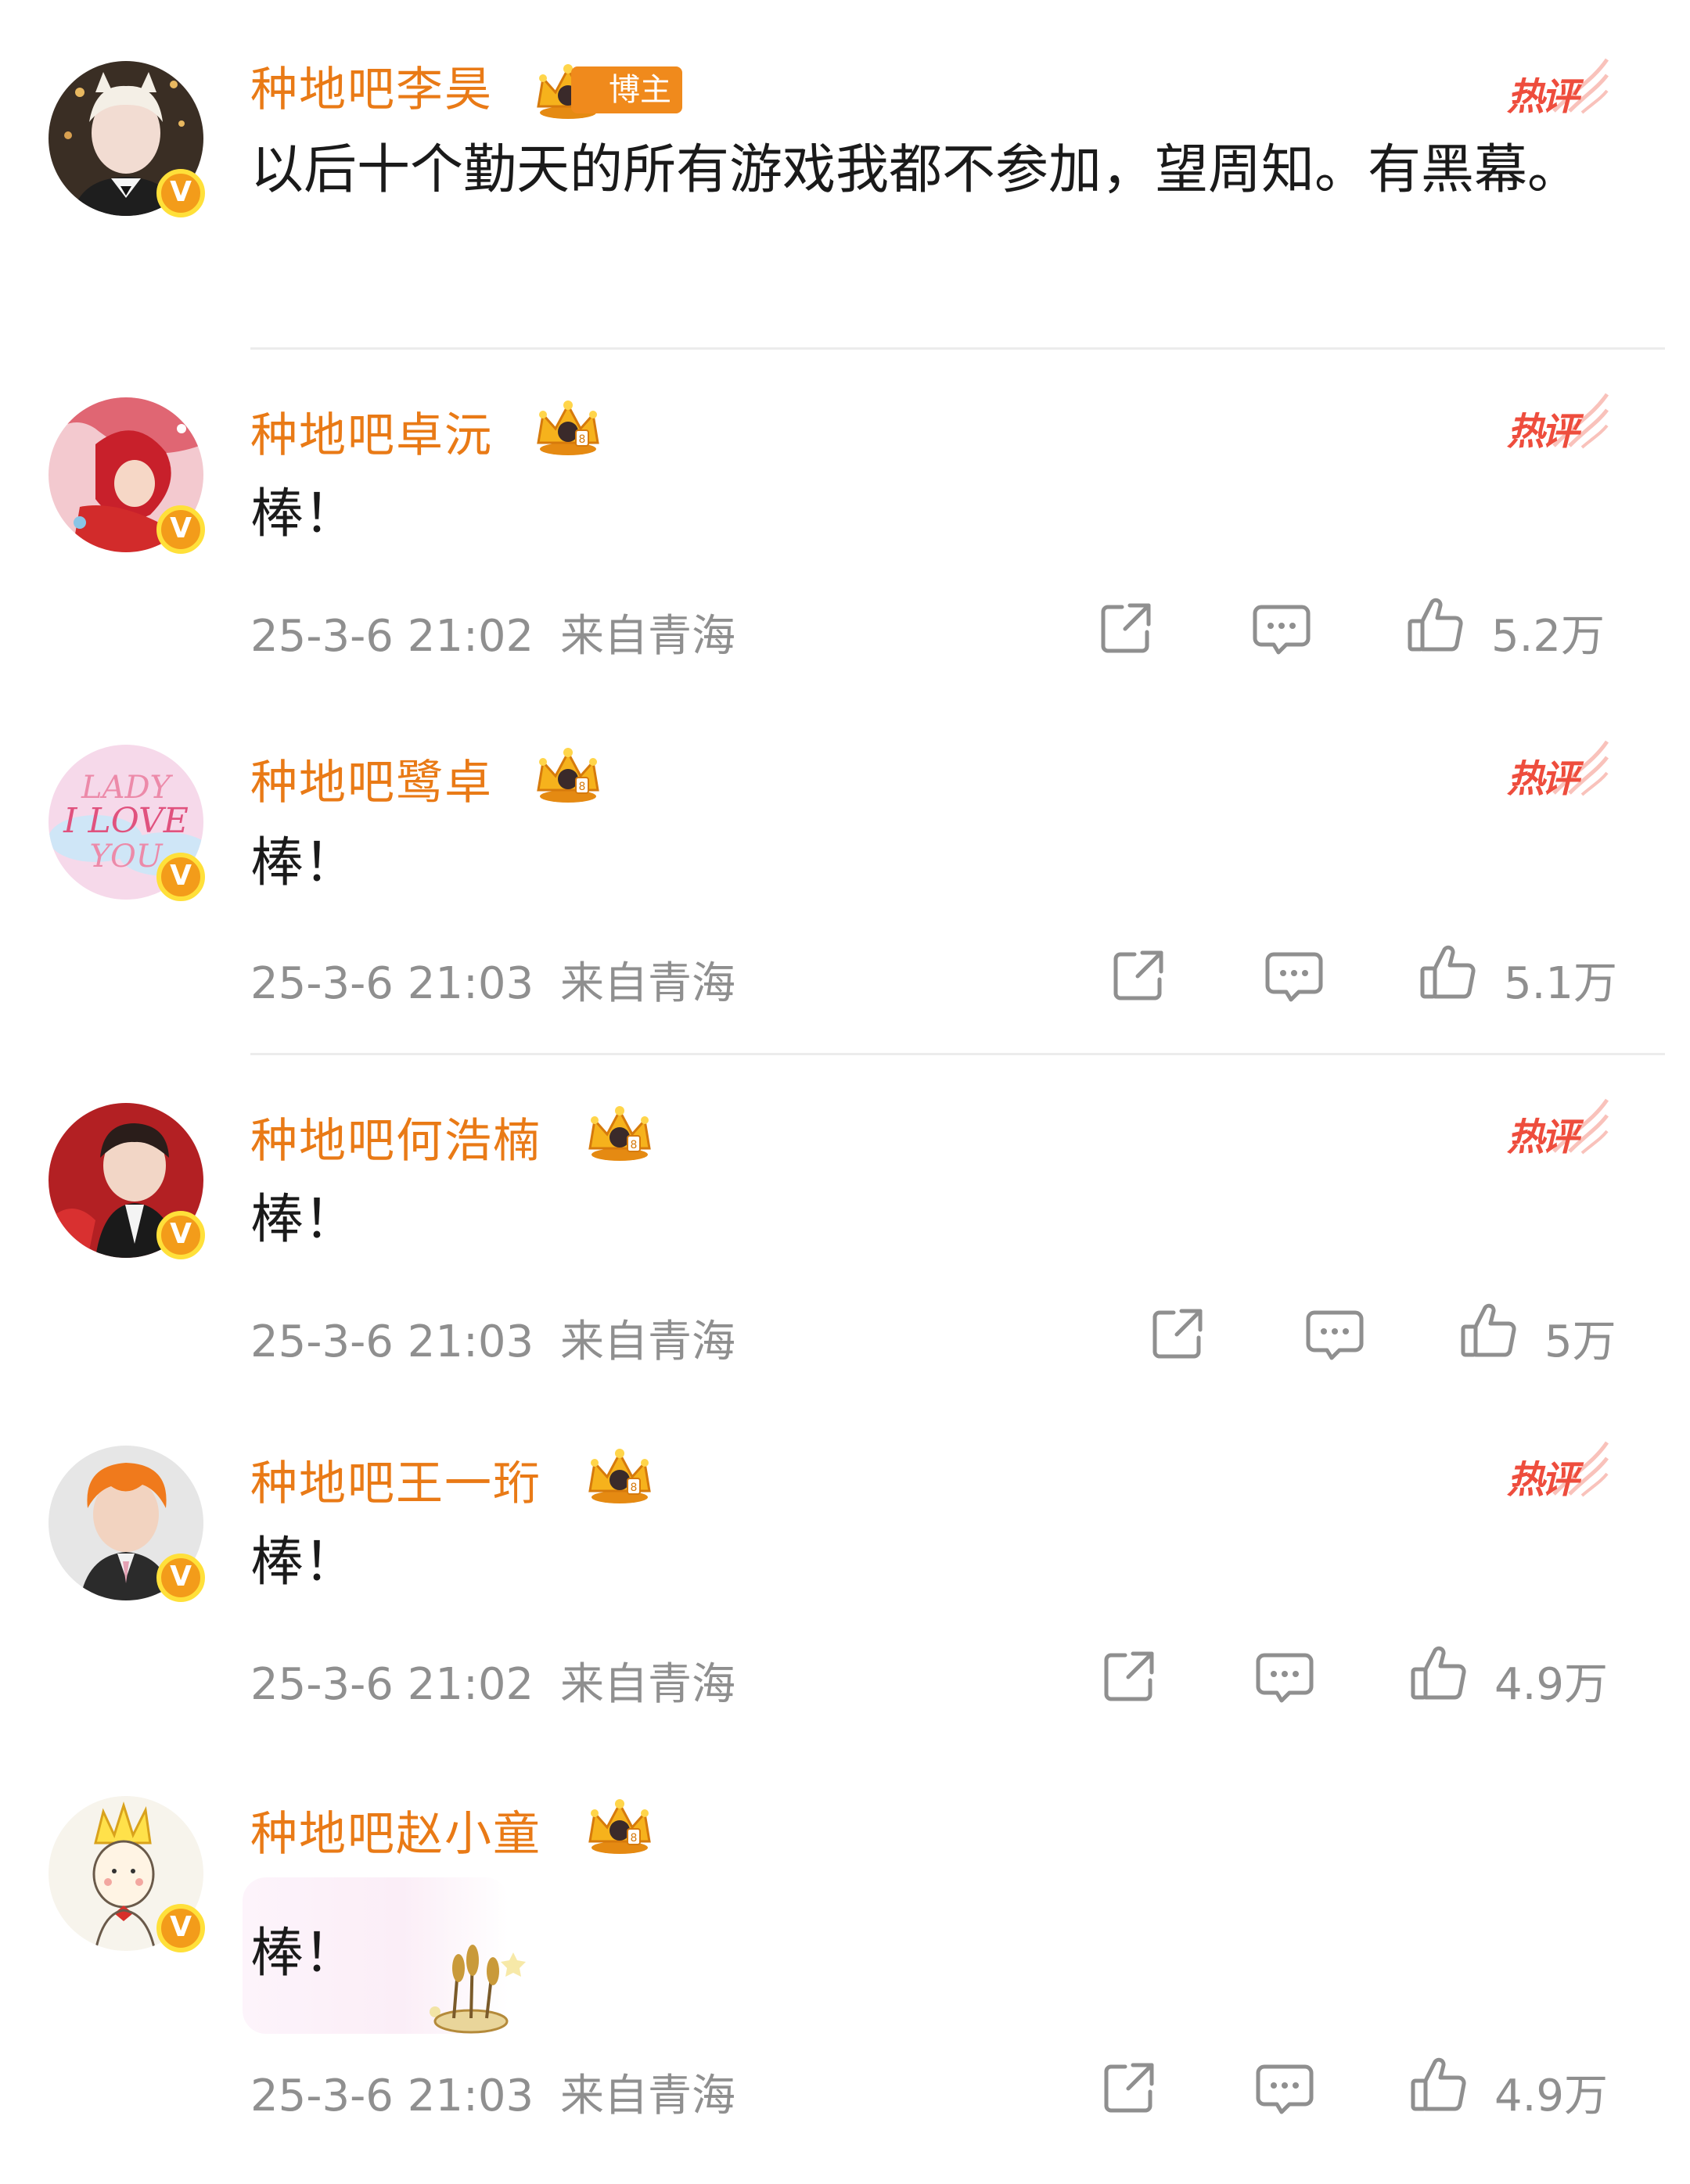 Image resolution: width=1690 pixels, height=2184 pixels. What do you see at coordinates (1580, 1342) in the screenshot?
I see `like-count: 5万` at bounding box center [1580, 1342].